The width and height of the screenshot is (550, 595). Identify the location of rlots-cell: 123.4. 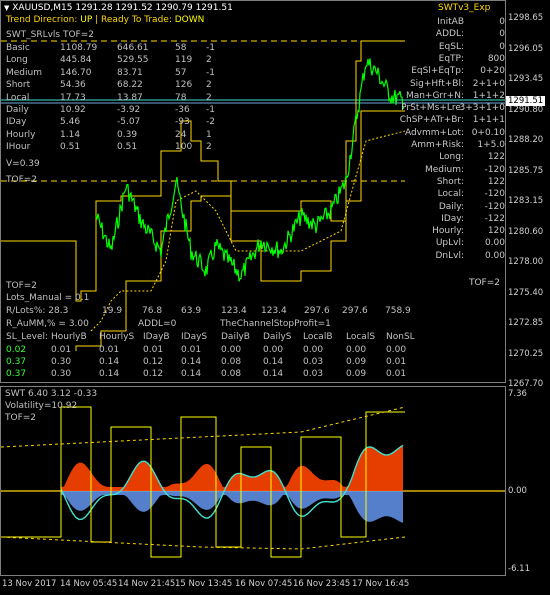
(234, 311).